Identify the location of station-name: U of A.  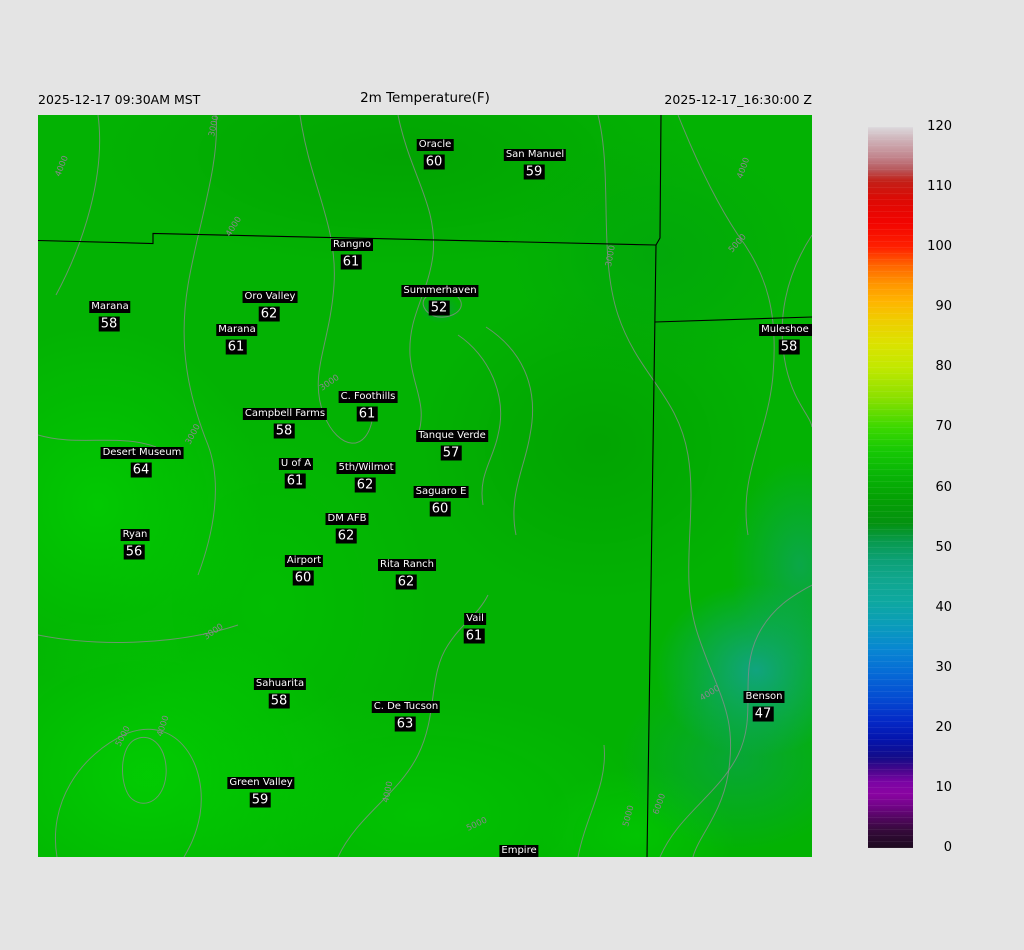
(296, 464).